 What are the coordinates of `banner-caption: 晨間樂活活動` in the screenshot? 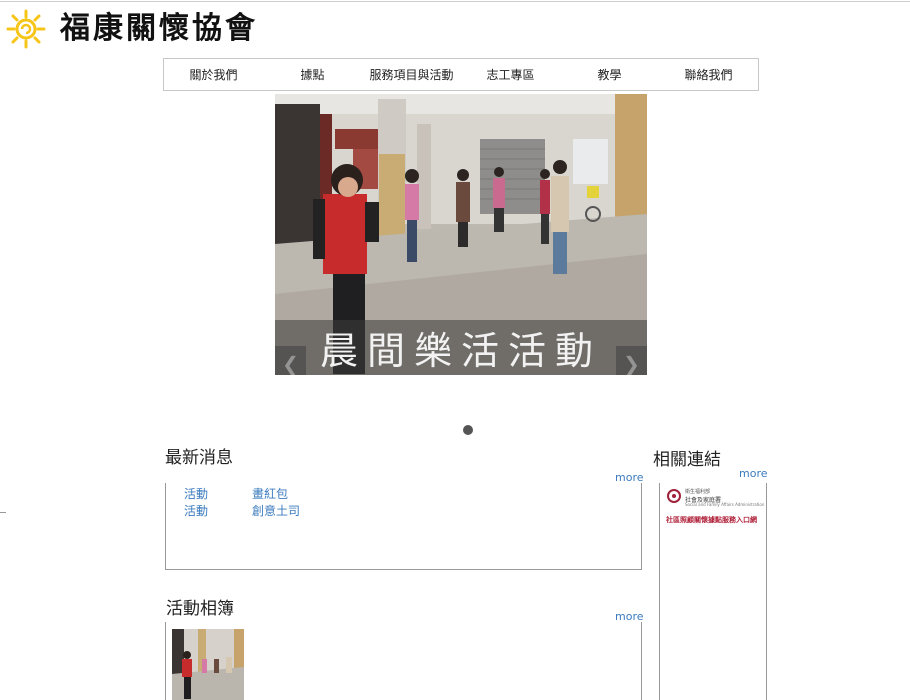 It's located at (461, 347).